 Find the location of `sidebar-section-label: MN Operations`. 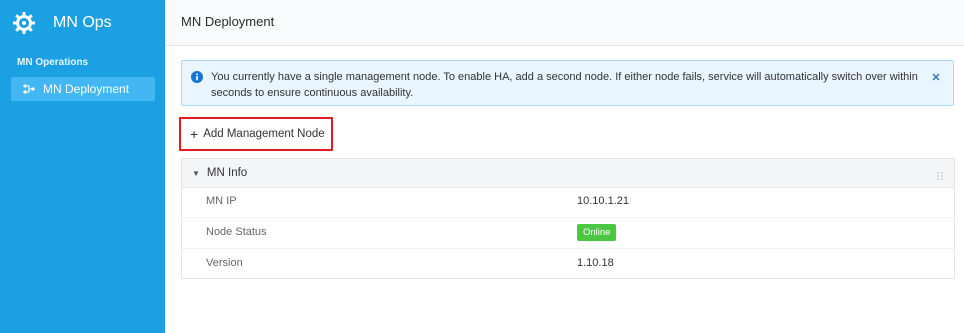

sidebar-section-label: MN Operations is located at coordinates (53, 62).